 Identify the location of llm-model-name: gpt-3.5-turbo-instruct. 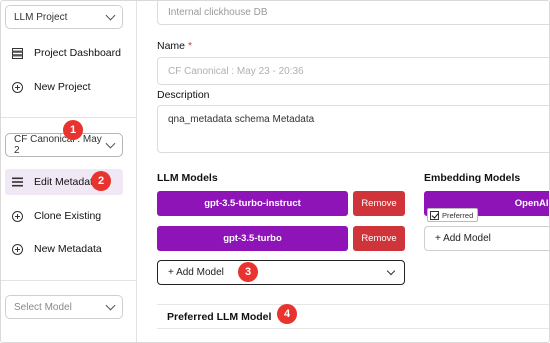
(252, 203).